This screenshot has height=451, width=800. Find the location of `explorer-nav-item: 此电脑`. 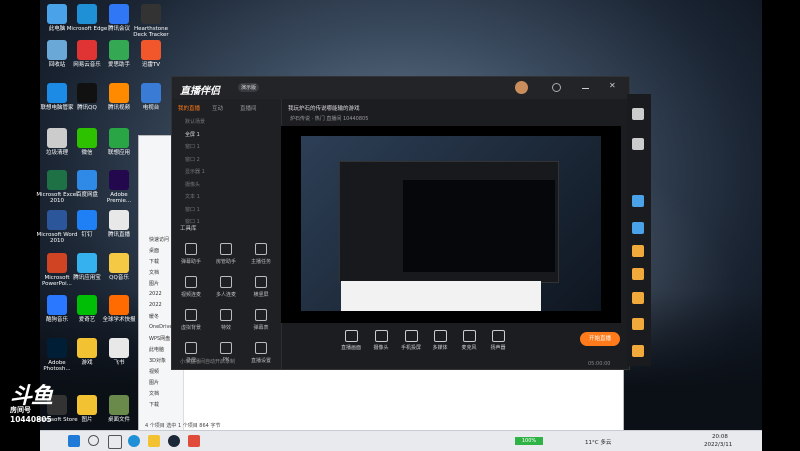

explorer-nav-item: 此电脑 is located at coordinates (156, 349).